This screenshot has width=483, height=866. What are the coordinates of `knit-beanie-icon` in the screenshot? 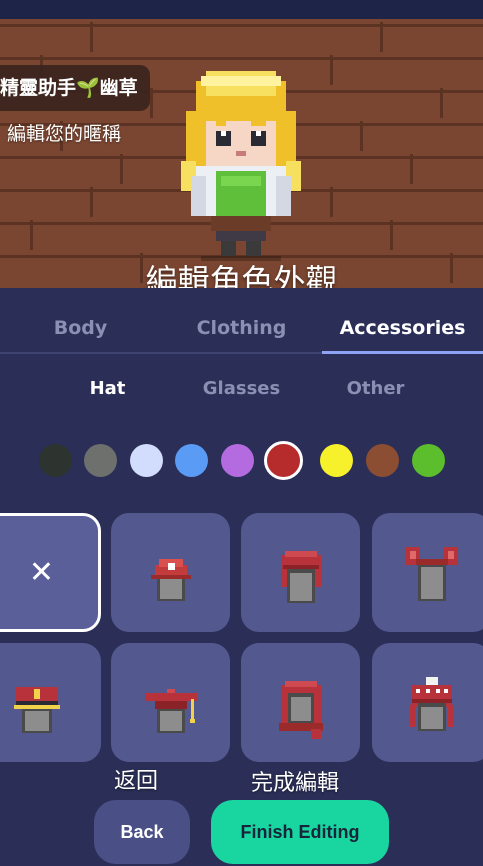 It's located at (432, 704).